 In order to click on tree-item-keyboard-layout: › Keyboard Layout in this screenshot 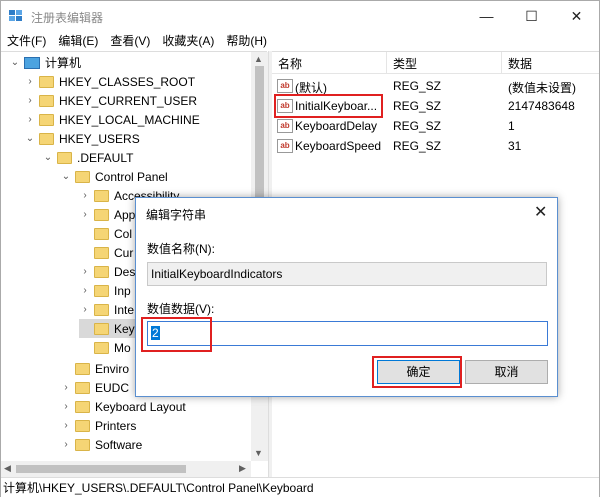, I will do `click(123, 406)`.